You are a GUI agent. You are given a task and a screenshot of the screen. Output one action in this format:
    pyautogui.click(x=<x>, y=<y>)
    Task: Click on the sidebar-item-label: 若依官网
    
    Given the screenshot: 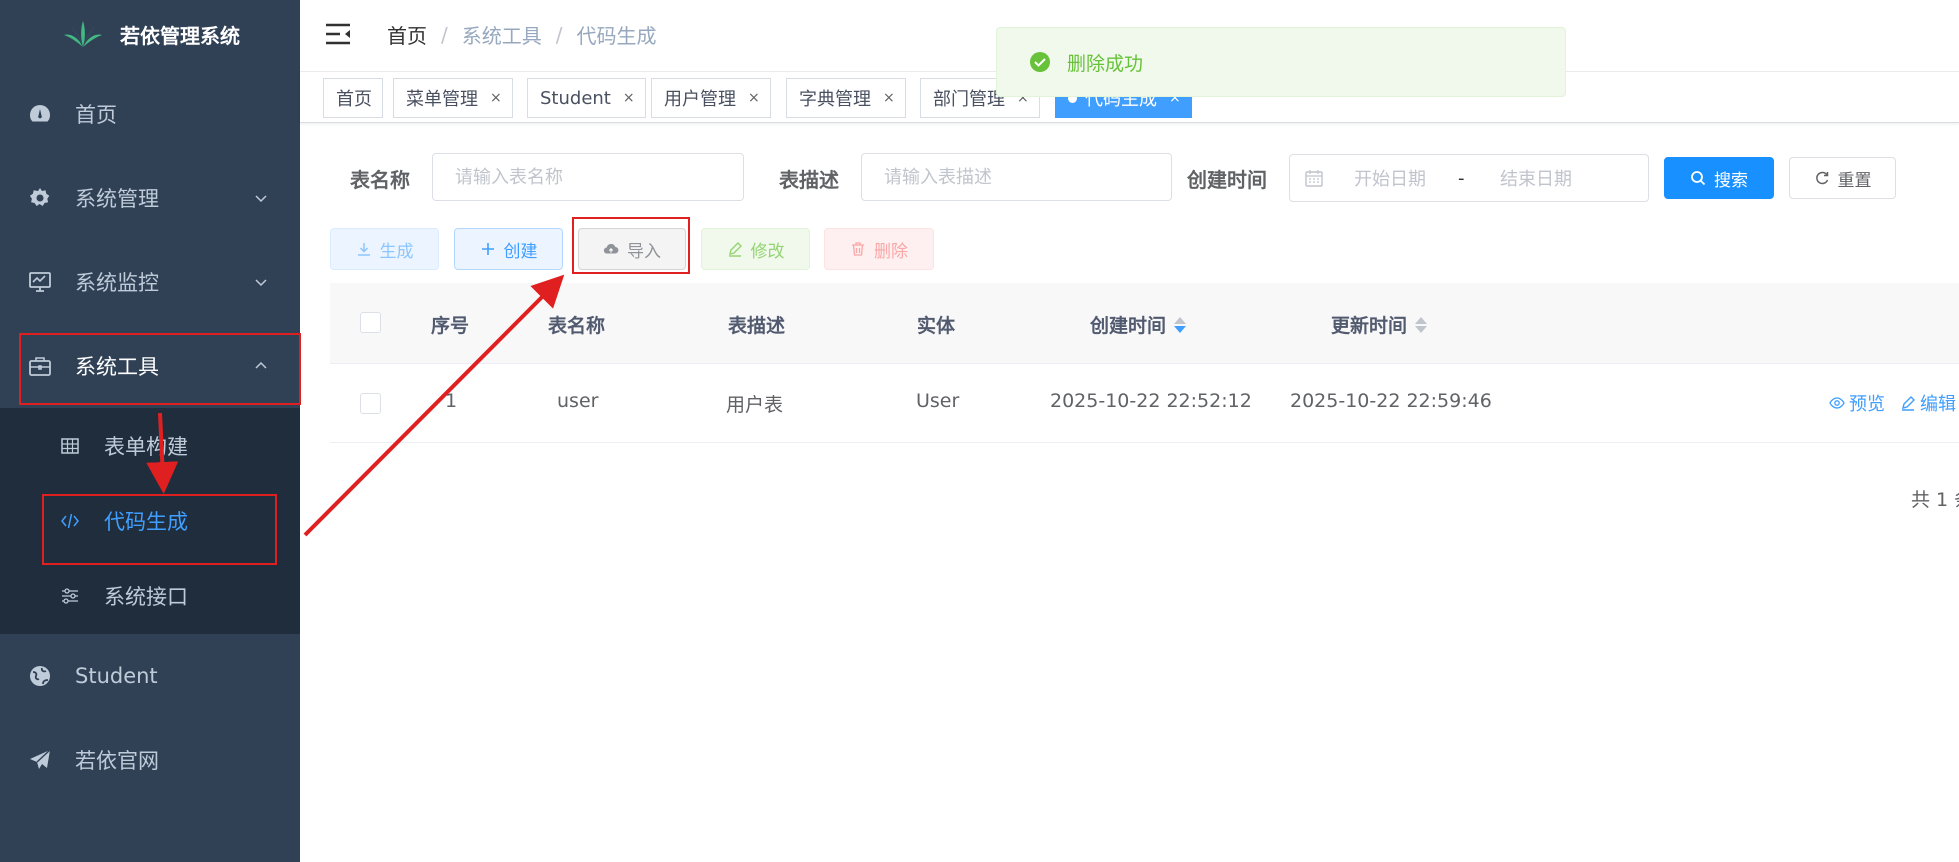 What is the action you would take?
    pyautogui.click(x=117, y=761)
    